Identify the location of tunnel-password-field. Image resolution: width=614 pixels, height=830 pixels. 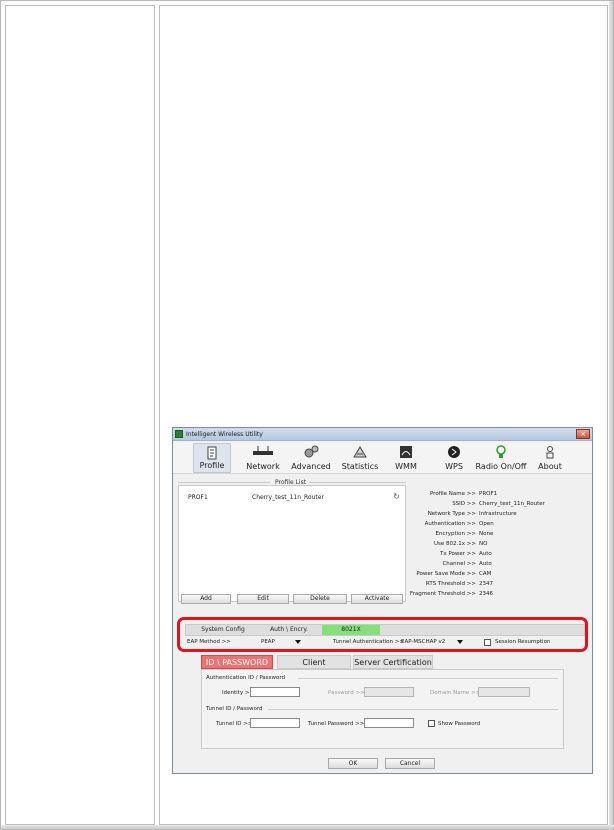
(389, 723).